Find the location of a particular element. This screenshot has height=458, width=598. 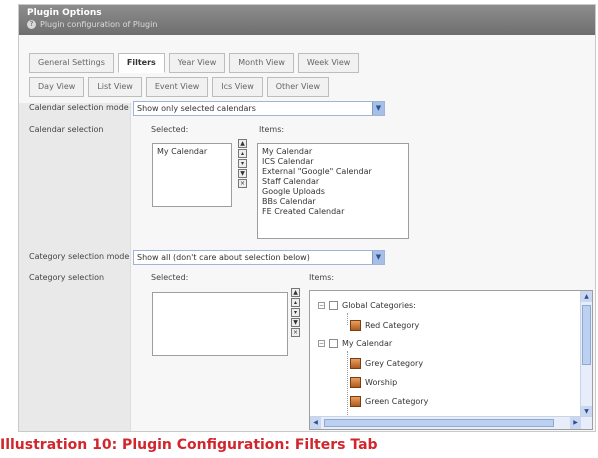

calendar-items-label: Items: is located at coordinates (272, 129).